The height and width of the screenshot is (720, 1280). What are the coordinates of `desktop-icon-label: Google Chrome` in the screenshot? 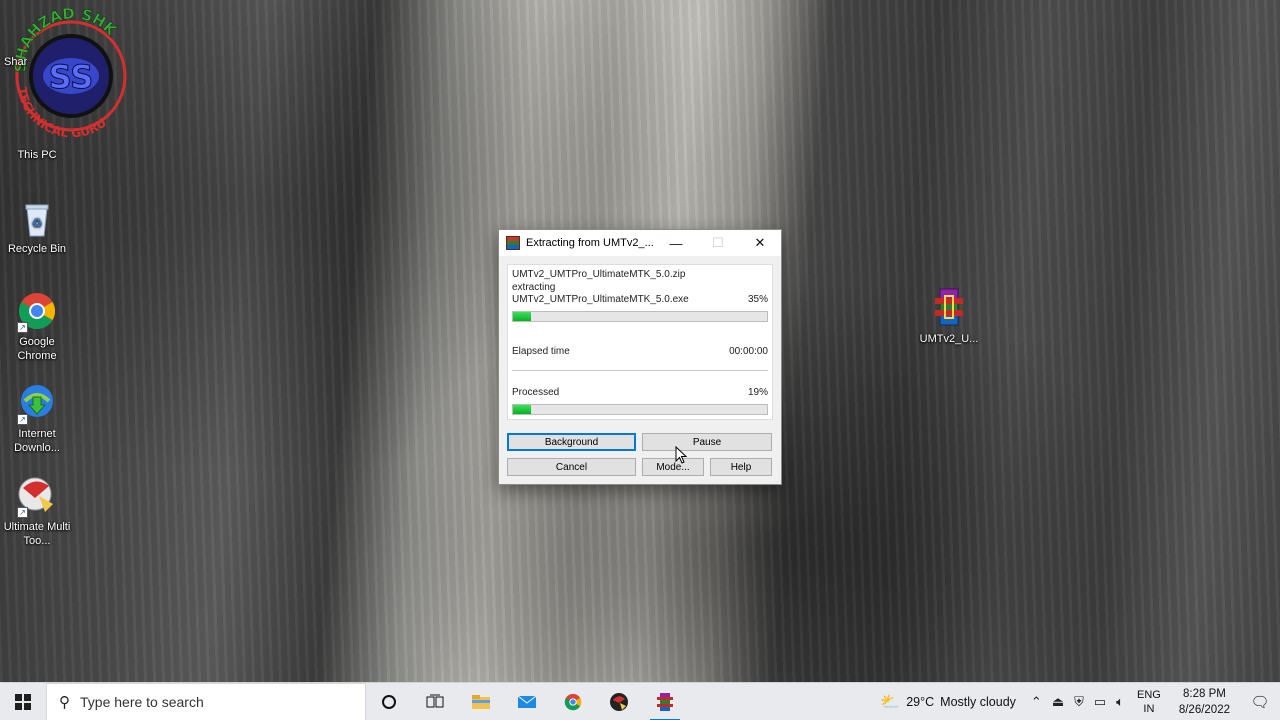 It's located at (37, 349).